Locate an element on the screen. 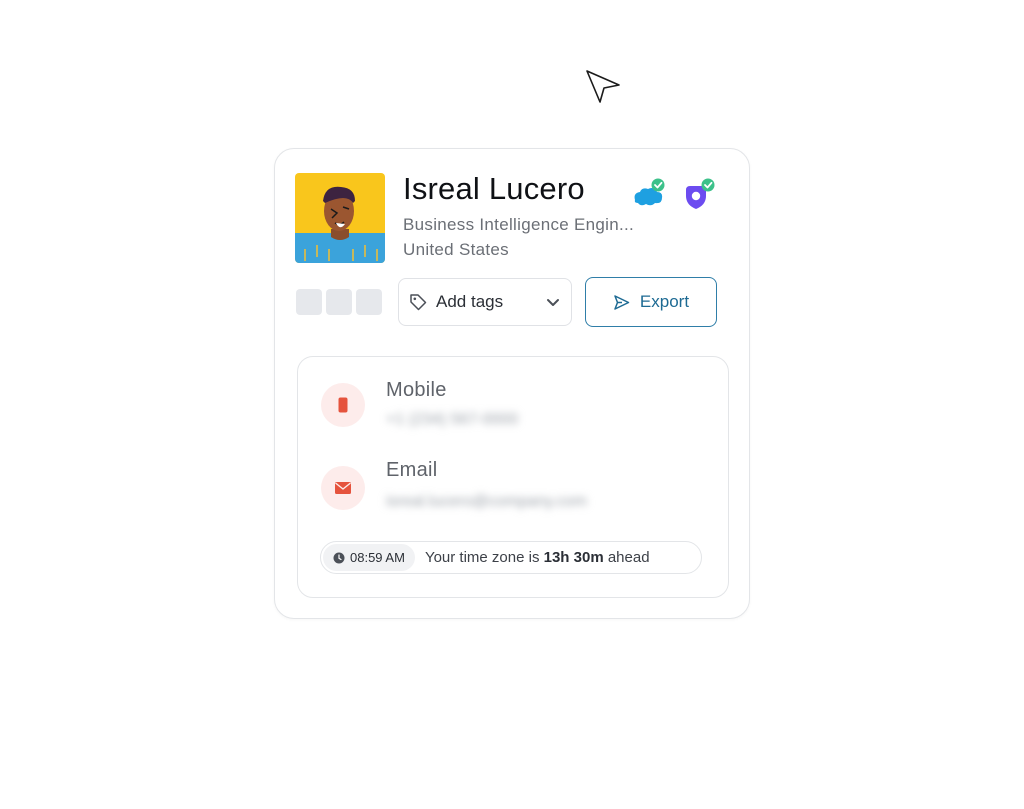 The width and height of the screenshot is (1024, 809). mobile-icon-badge is located at coordinates (343, 405).